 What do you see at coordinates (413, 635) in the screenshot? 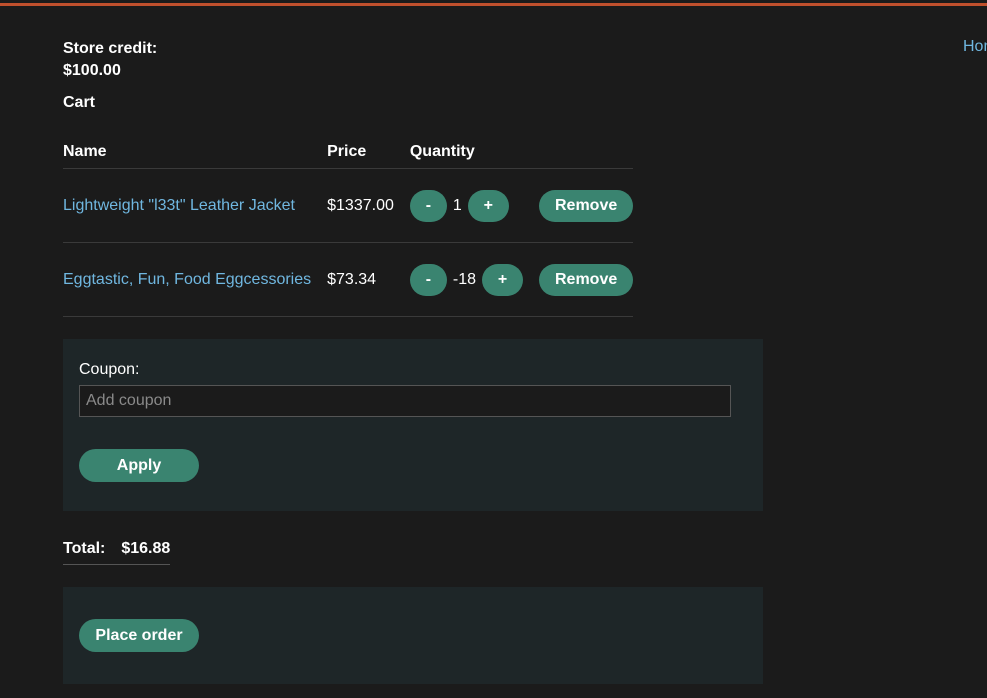
I see `order-panel: Place order` at bounding box center [413, 635].